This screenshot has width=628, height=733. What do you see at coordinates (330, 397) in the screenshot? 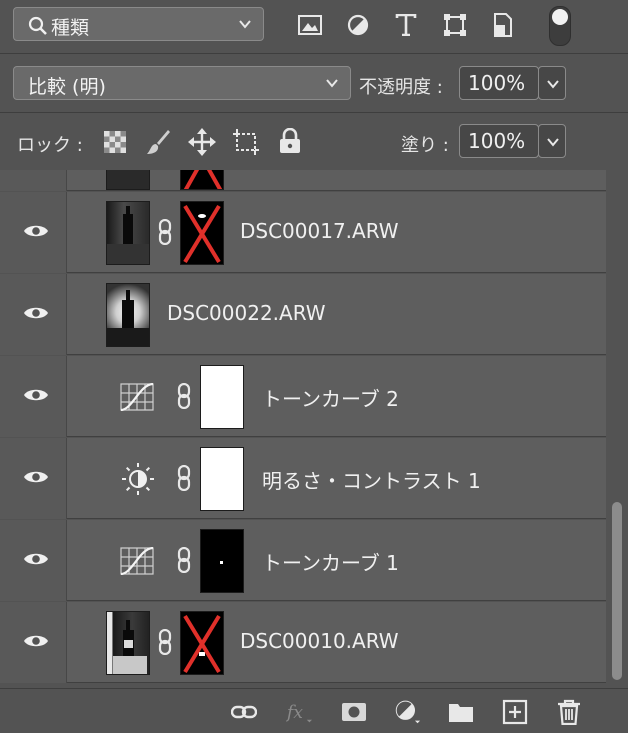
I see `layer-name: トーンカーブ 2` at bounding box center [330, 397].